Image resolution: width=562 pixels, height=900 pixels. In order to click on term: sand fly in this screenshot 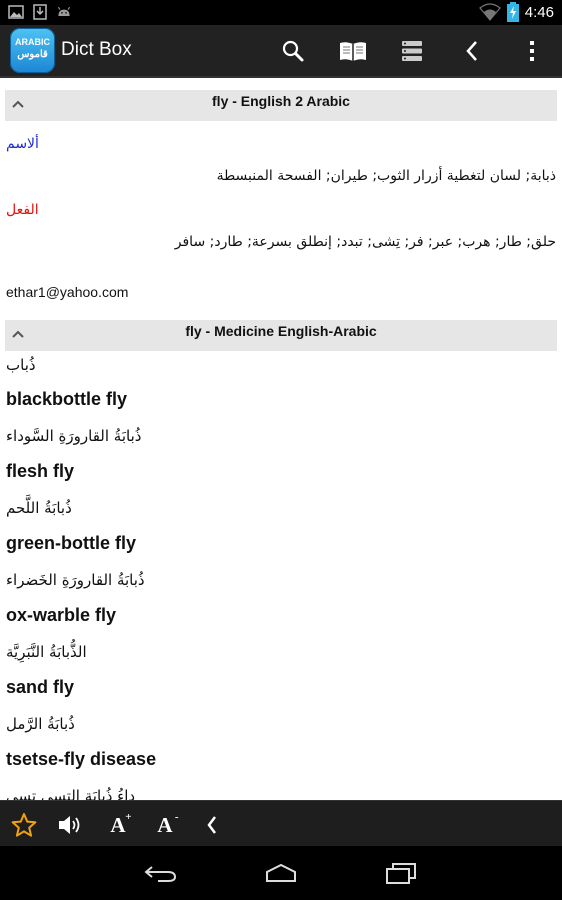, I will do `click(40, 687)`.